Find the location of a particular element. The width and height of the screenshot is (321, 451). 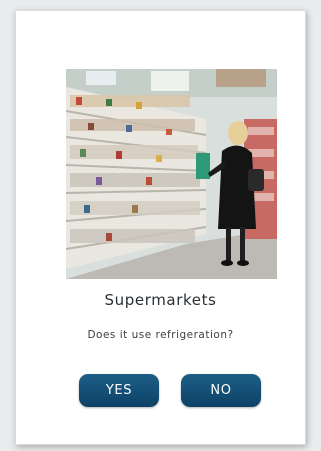

question-text: Does it use refrigeration? is located at coordinates (160, 335).